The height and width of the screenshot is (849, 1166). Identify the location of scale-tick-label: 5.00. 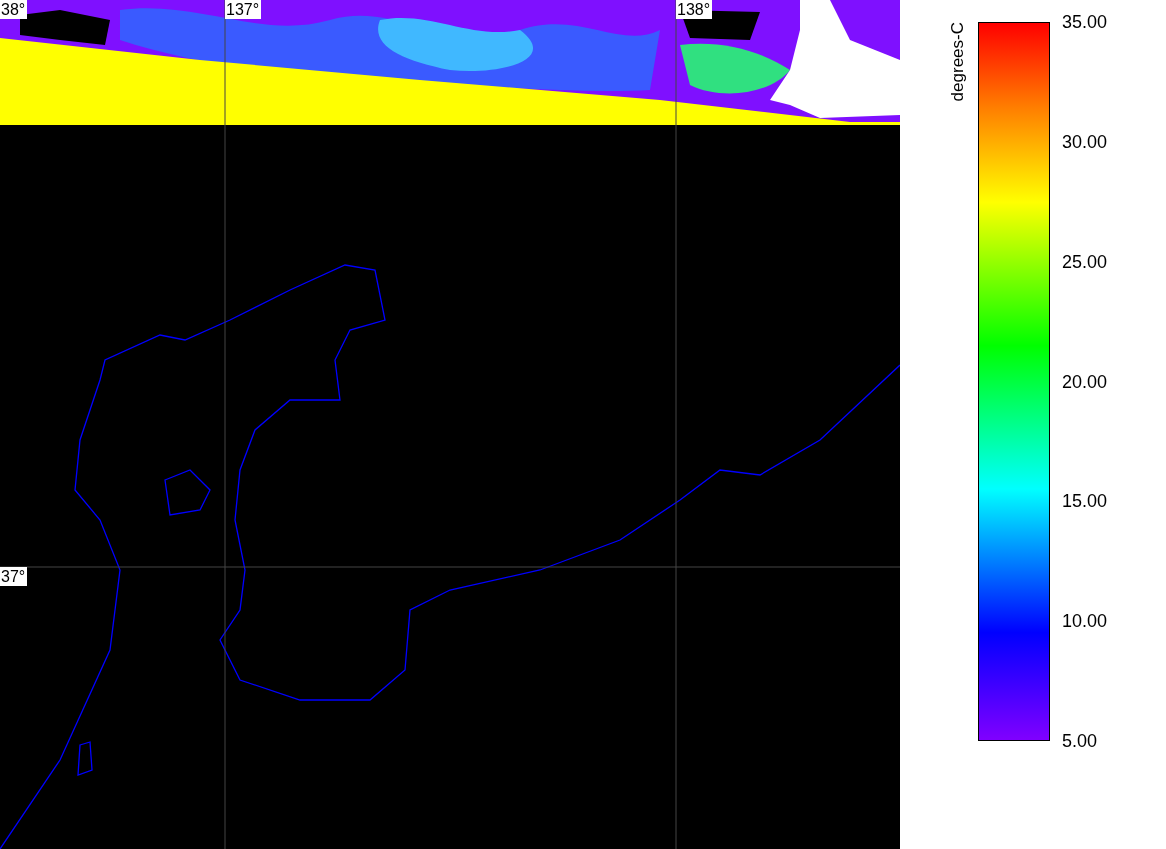
(1080, 741).